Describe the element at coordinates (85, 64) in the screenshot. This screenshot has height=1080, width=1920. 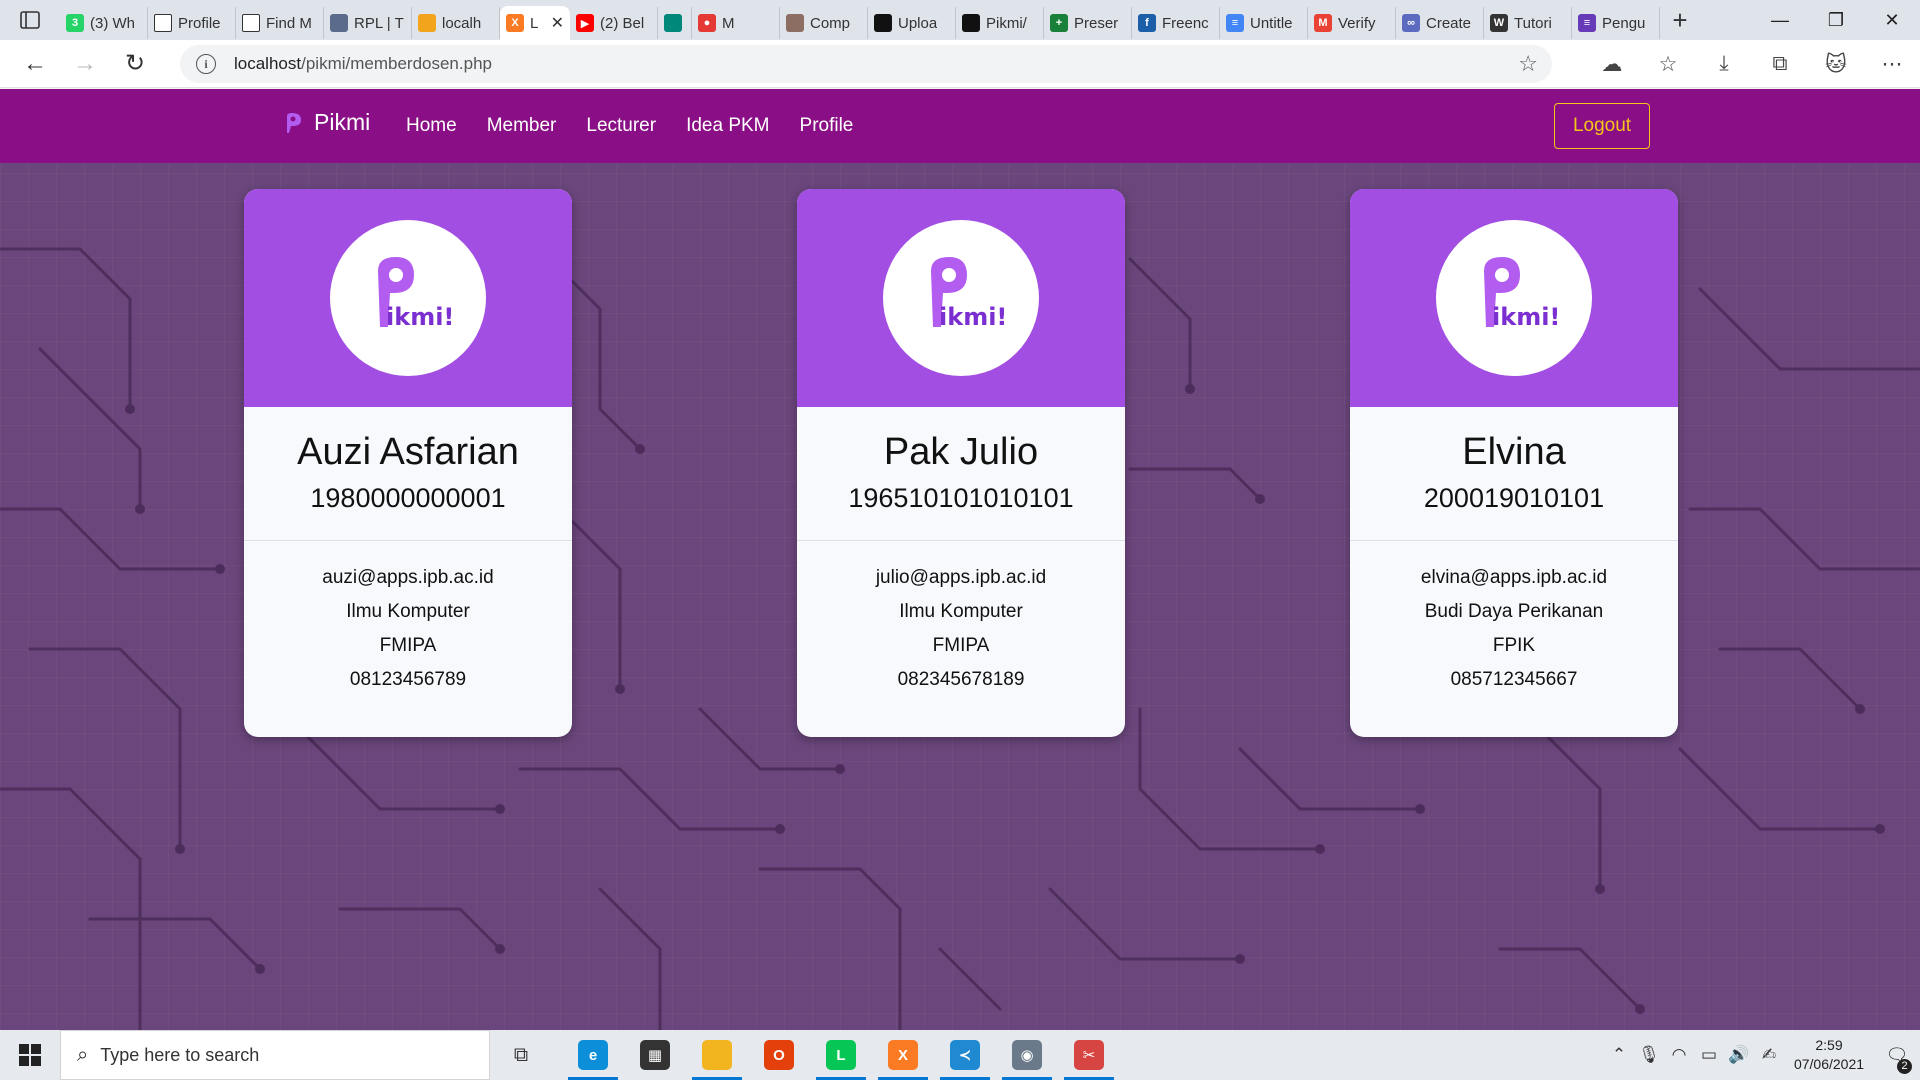
I see `forward-button: →` at that location.